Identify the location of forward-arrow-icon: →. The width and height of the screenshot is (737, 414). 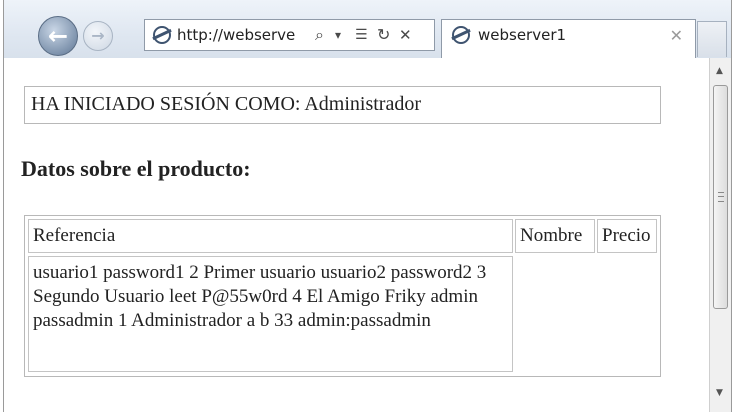
(98, 35).